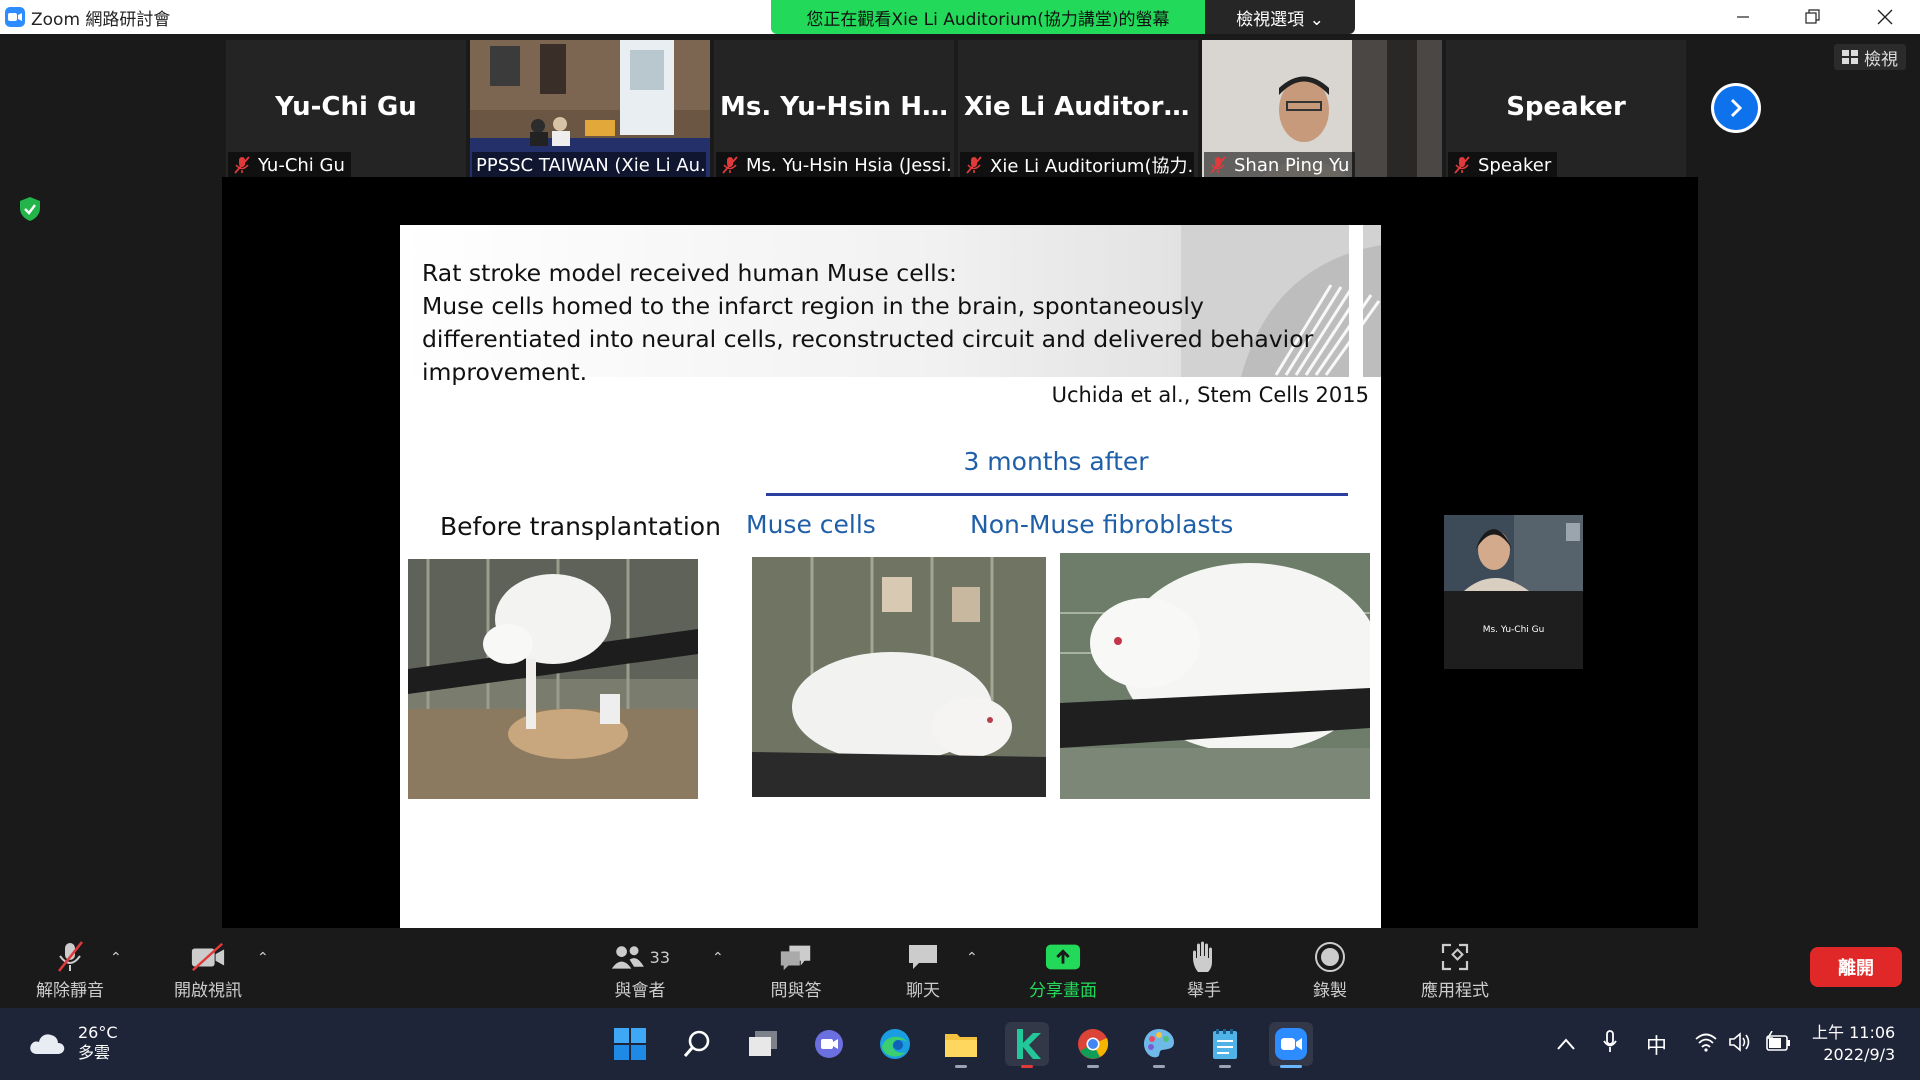  What do you see at coordinates (1455, 957) in the screenshot?
I see `apps-icon` at bounding box center [1455, 957].